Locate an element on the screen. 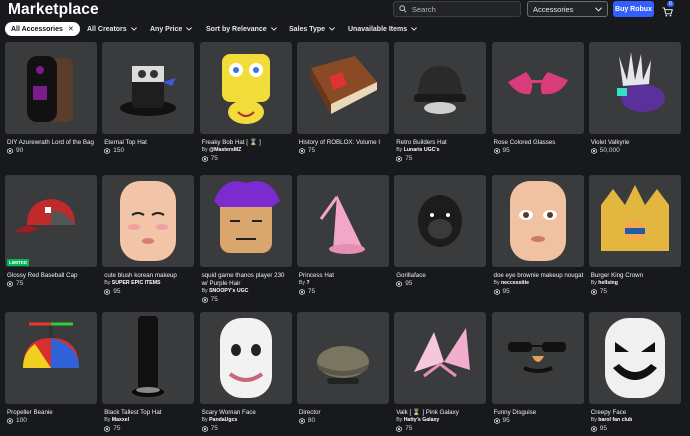 The width and height of the screenshot is (690, 436). cart-button: 0 is located at coordinates (669, 9).